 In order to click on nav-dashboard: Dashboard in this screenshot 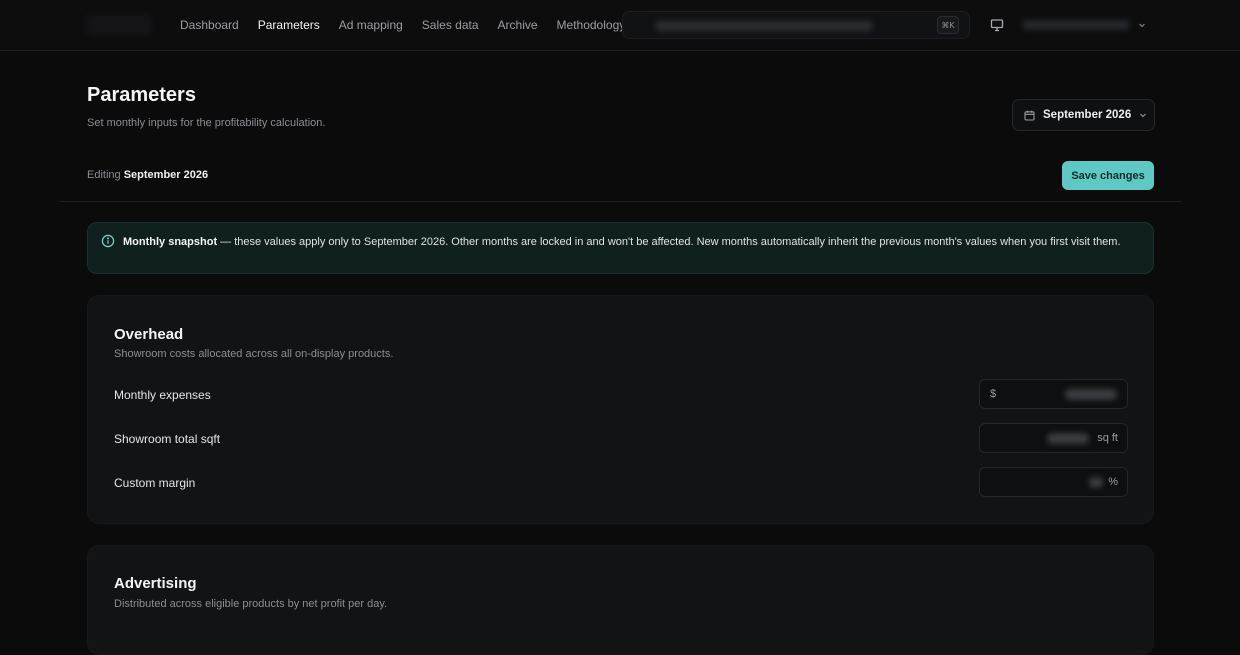, I will do `click(209, 25)`.